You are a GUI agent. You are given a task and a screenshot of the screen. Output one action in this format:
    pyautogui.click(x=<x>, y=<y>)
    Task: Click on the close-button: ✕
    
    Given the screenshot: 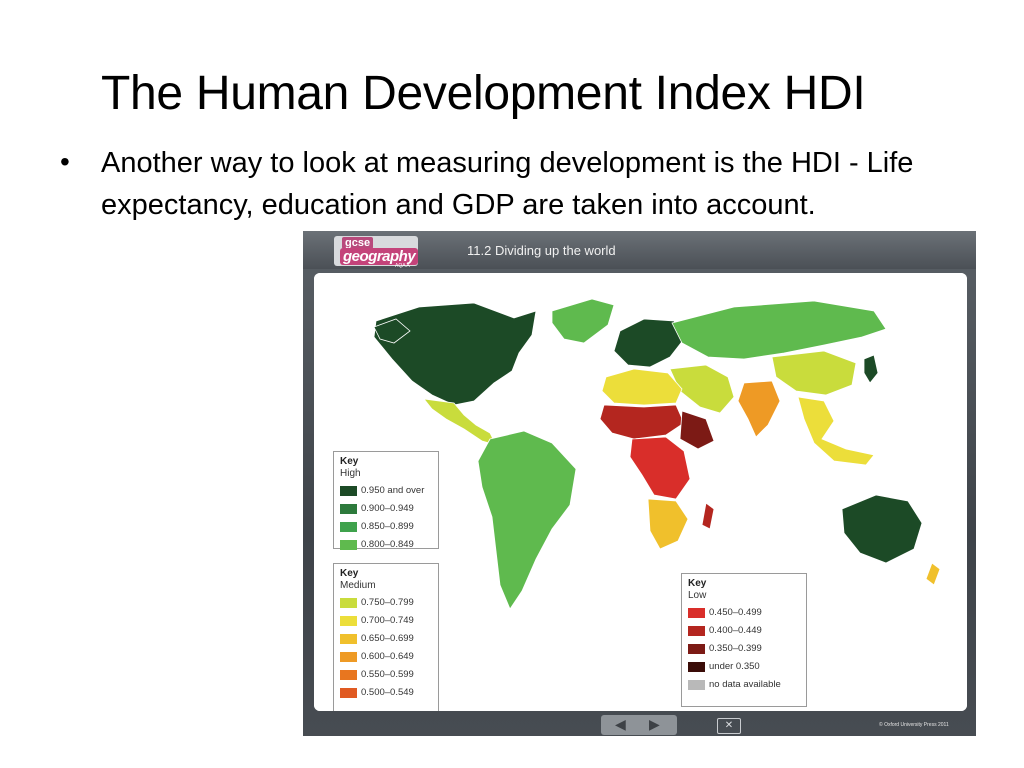 What is the action you would take?
    pyautogui.click(x=729, y=726)
    